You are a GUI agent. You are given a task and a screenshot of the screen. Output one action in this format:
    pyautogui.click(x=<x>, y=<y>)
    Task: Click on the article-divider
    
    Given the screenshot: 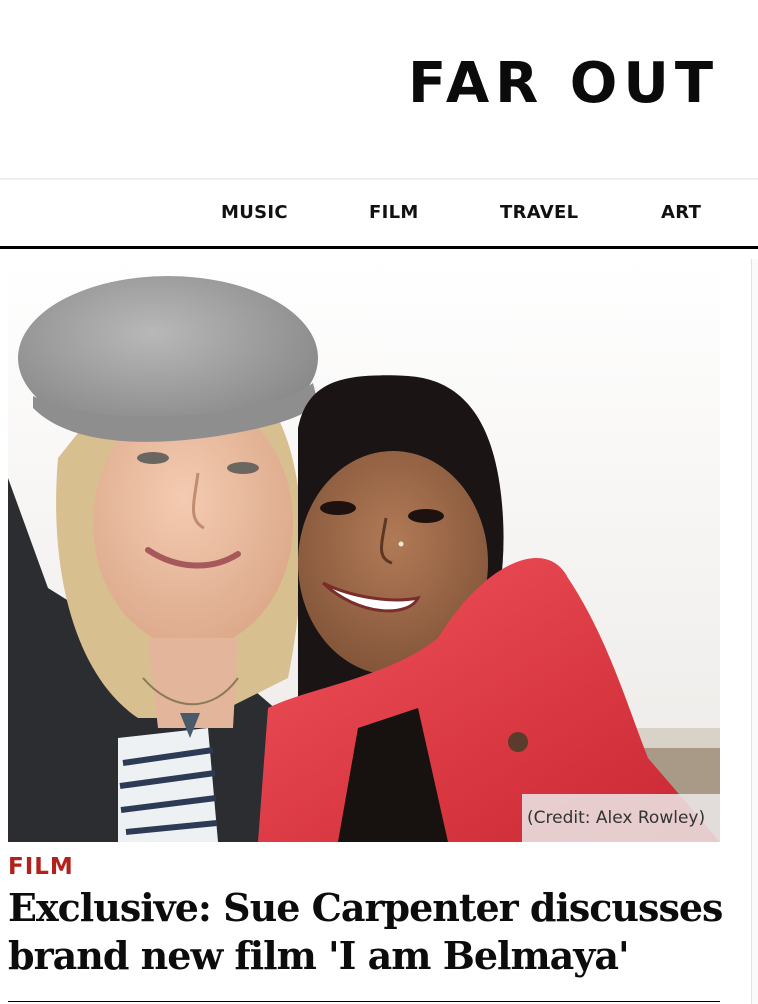 What is the action you would take?
    pyautogui.click(x=364, y=1001)
    